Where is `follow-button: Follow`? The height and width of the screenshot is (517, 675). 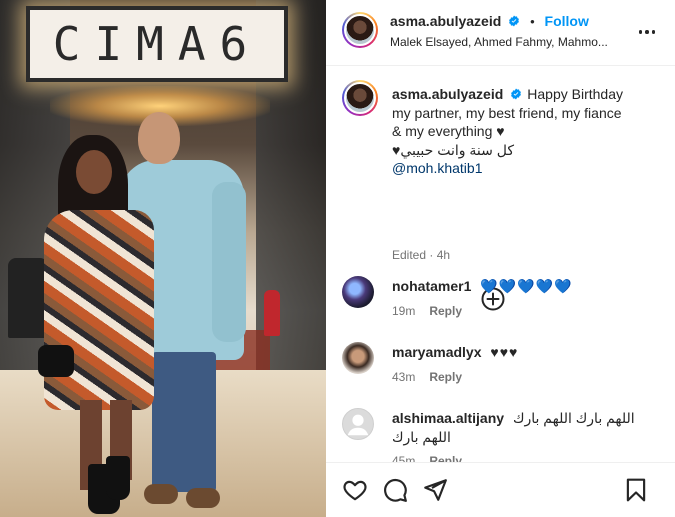
follow-button: Follow is located at coordinates (567, 21).